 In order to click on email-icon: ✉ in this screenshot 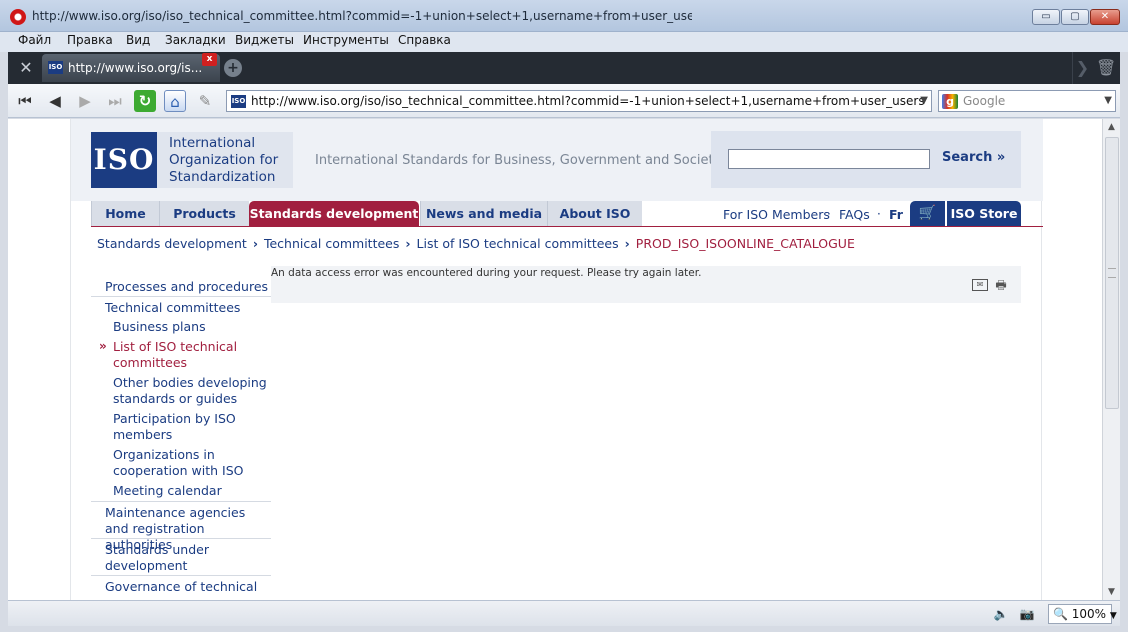, I will do `click(980, 285)`.